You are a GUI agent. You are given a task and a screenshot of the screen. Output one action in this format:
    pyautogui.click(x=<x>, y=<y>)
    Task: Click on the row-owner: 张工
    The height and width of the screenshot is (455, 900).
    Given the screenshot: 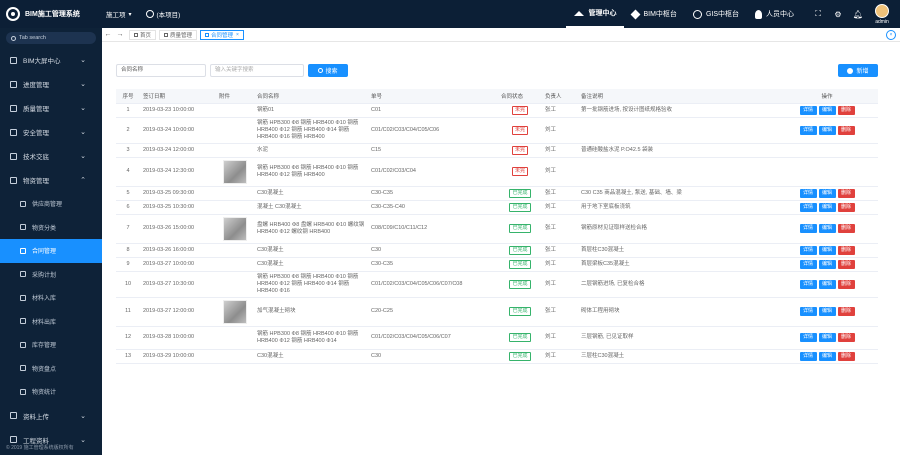 What is the action you would take?
    pyautogui.click(x=560, y=193)
    